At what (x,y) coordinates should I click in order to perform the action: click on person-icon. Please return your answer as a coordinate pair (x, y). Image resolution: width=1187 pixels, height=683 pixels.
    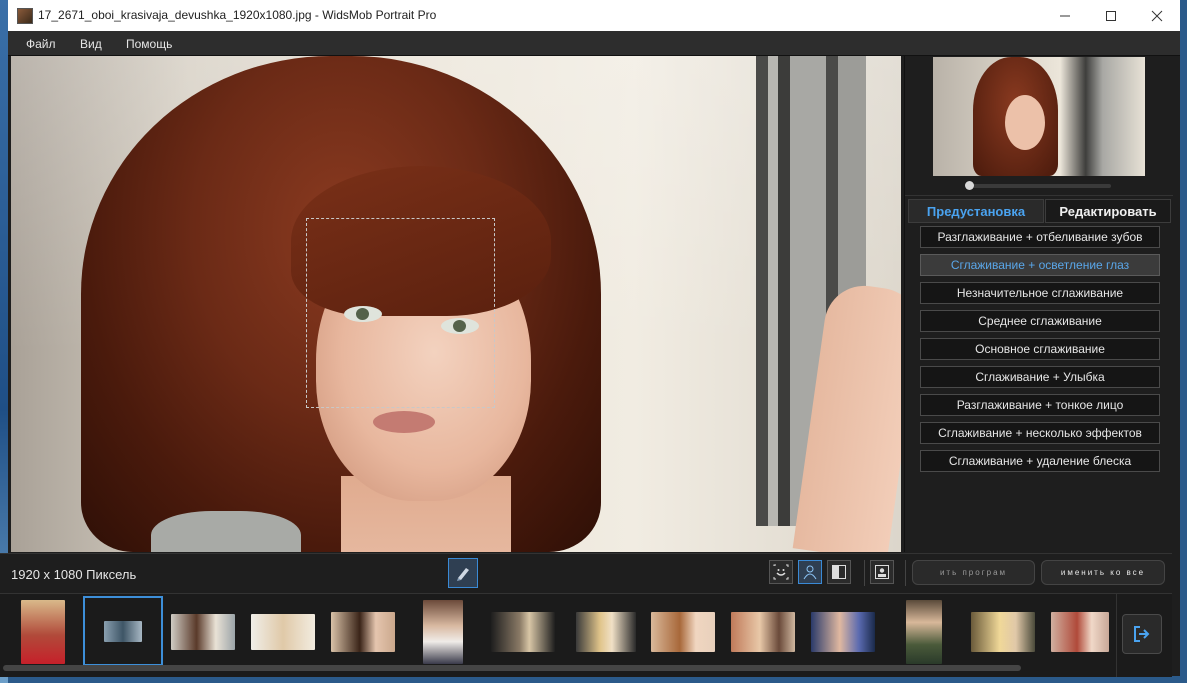
    Looking at the image, I should click on (810, 572).